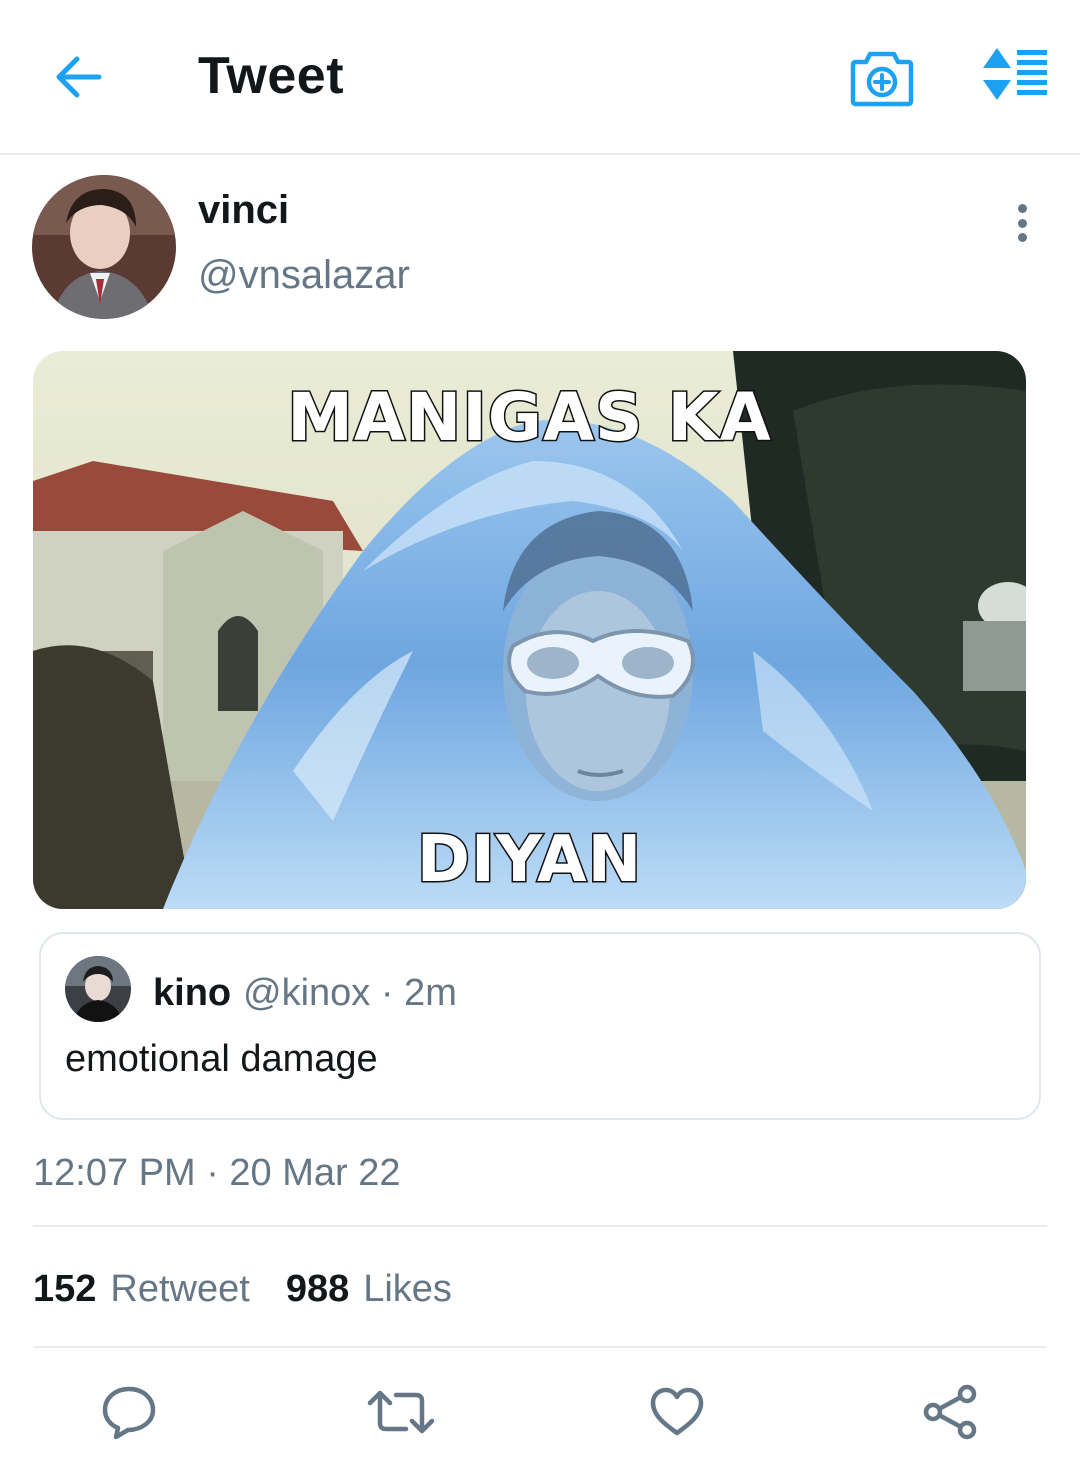  I want to click on quoted-tweet: kino @kinox · 2m emotional damage, so click(540, 1026).